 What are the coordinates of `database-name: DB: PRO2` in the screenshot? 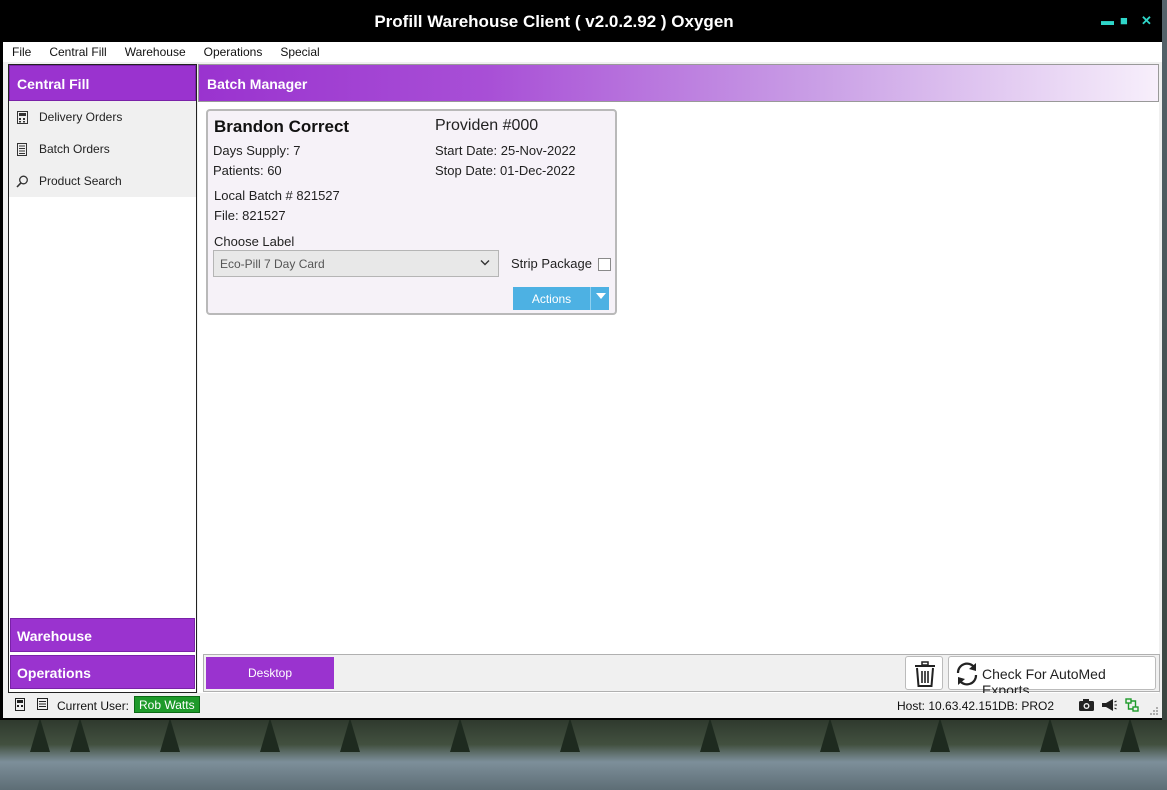 It's located at (1026, 706).